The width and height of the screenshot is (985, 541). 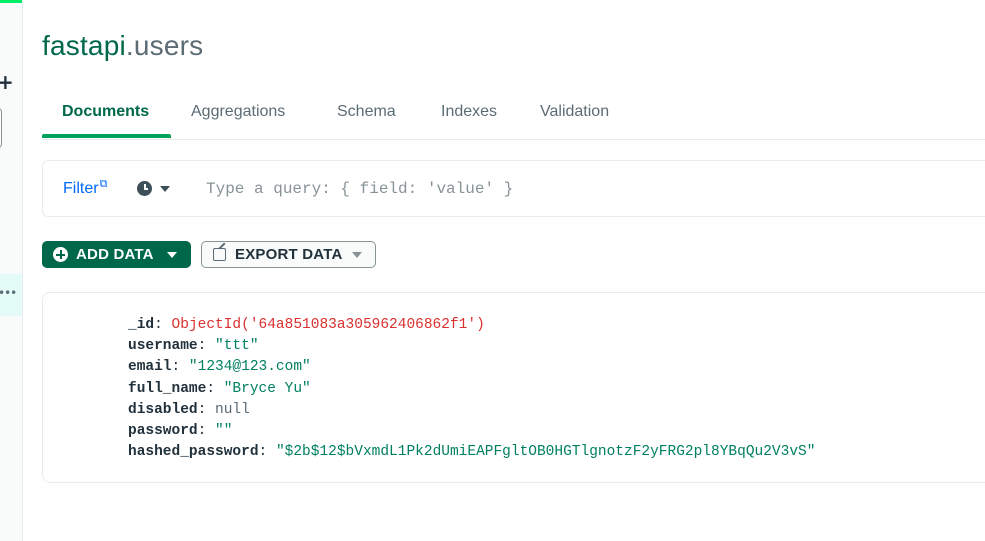 I want to click on filter-label: Filter, so click(x=81, y=188).